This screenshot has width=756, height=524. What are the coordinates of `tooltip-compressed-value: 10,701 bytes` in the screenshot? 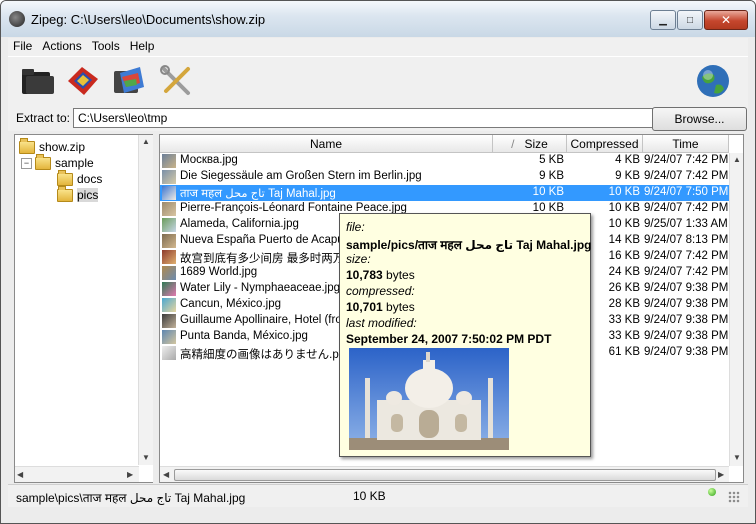 It's located at (380, 307).